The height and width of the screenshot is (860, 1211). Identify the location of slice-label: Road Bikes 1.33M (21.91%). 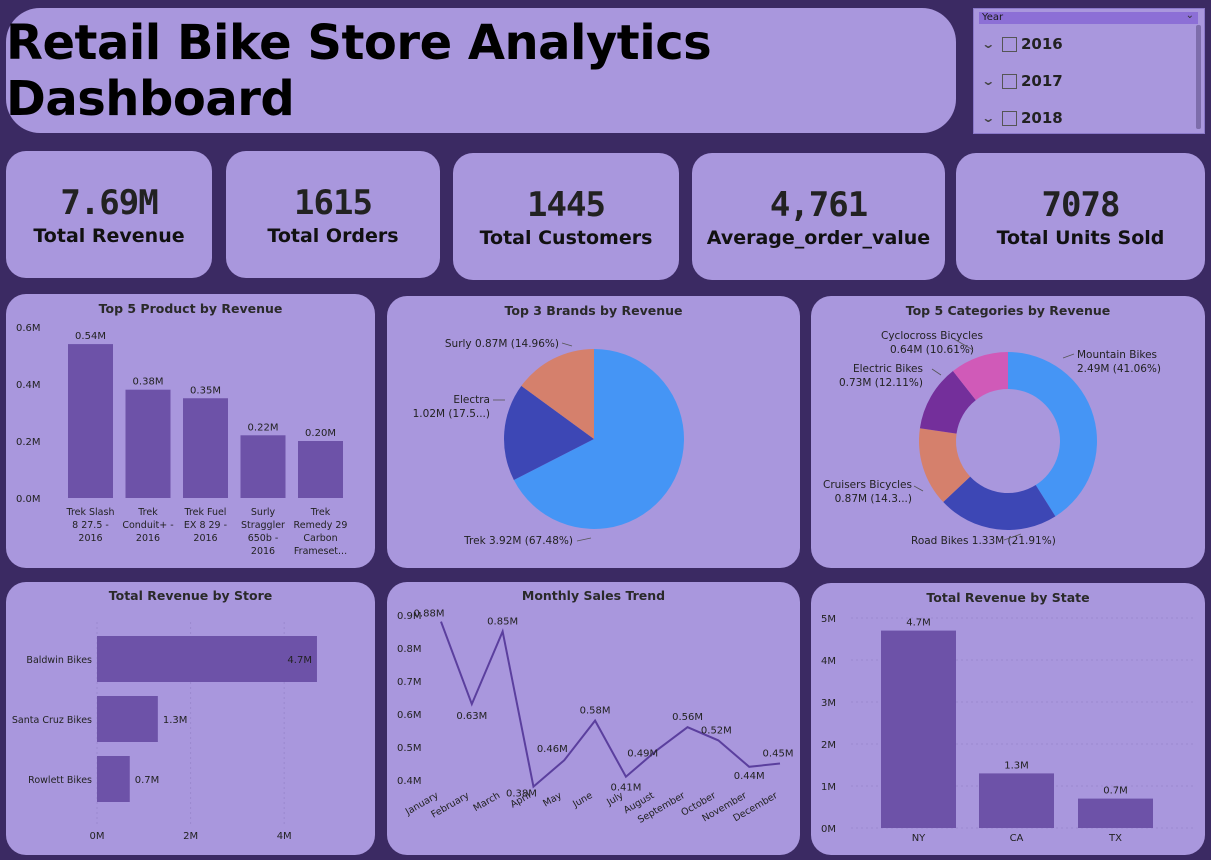
(983, 541).